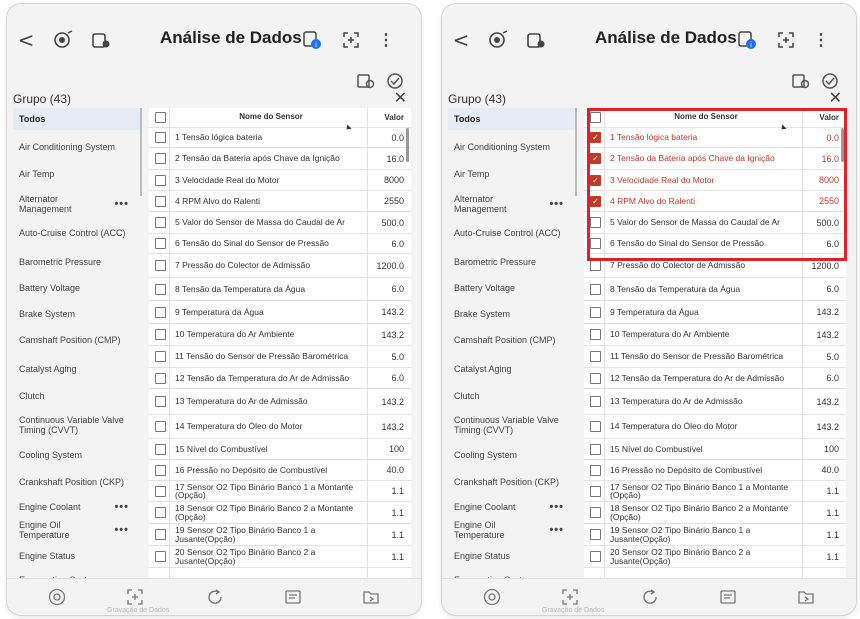 This screenshot has width=860, height=619. What do you see at coordinates (101, 40) in the screenshot?
I see `vehicle-info-icon` at bounding box center [101, 40].